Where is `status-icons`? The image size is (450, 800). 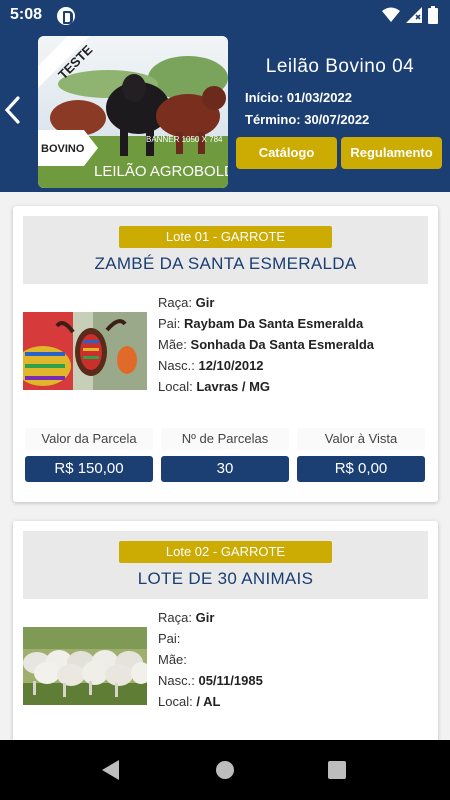 status-icons is located at coordinates (410, 15).